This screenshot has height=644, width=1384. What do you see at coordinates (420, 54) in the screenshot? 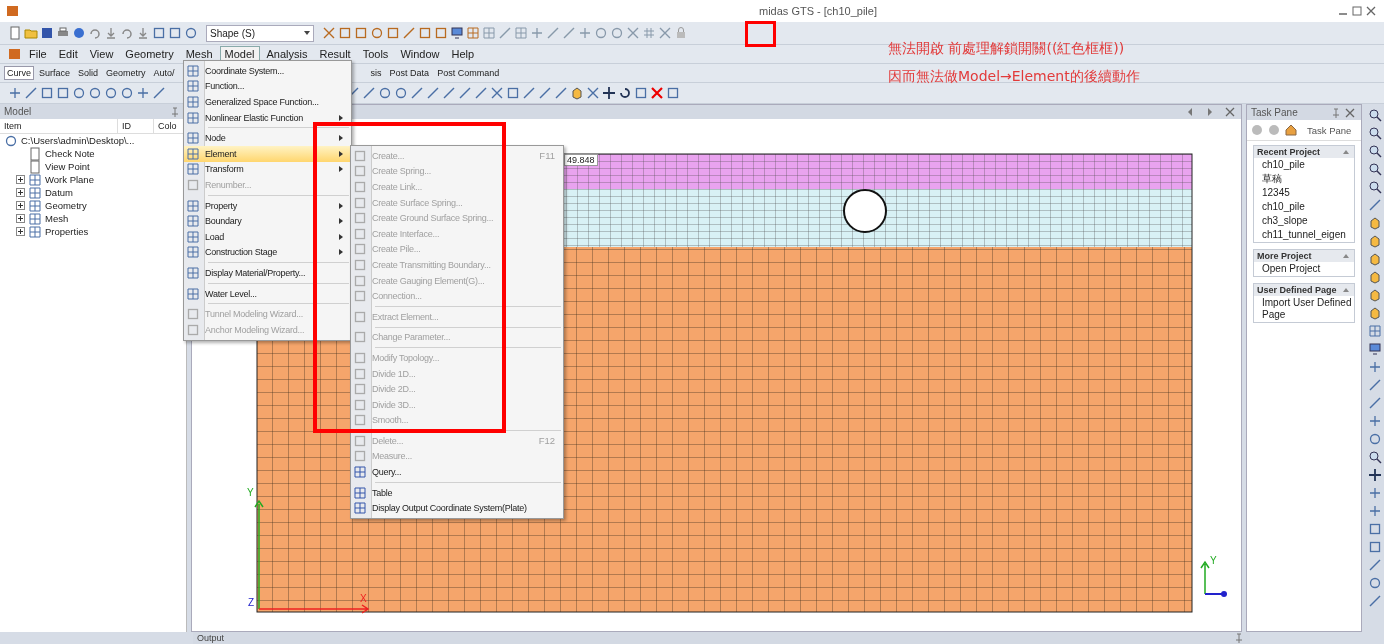
I see `menu-item: Window` at bounding box center [420, 54].